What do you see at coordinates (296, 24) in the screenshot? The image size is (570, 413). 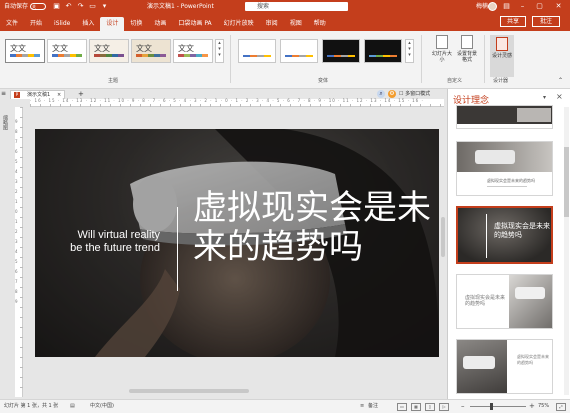 I see `tab-10: 视图` at bounding box center [296, 24].